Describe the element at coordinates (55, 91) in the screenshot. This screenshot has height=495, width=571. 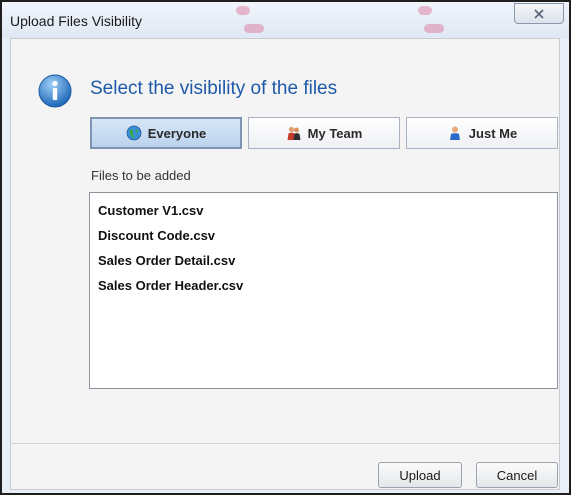
I see `info-icon` at that location.